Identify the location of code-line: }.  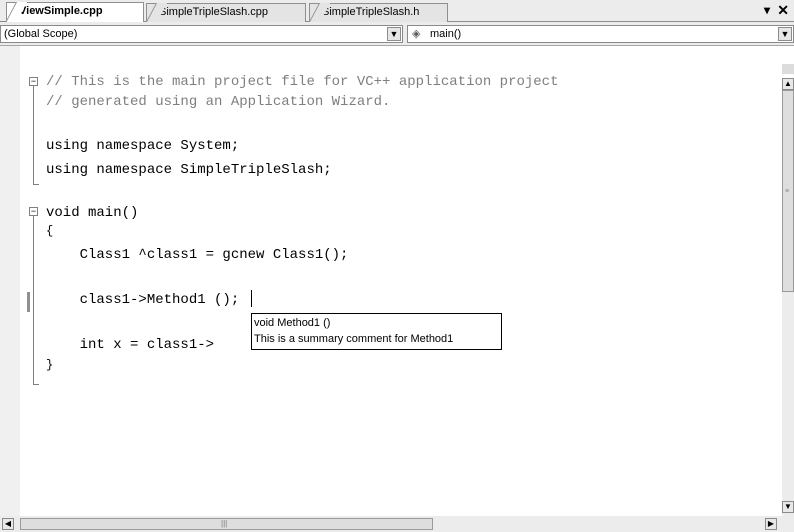
(50, 365).